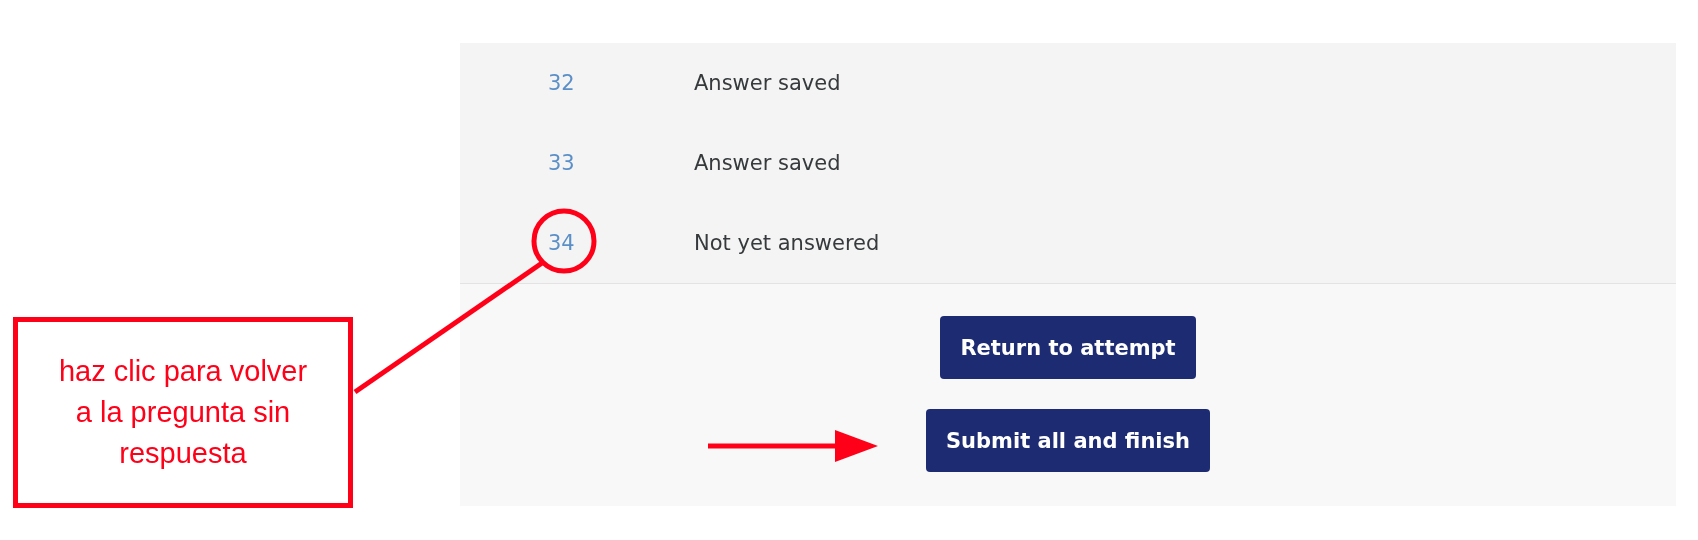 The height and width of the screenshot is (540, 1698). What do you see at coordinates (621, 83) in the screenshot?
I see `question-link: 32` at bounding box center [621, 83].